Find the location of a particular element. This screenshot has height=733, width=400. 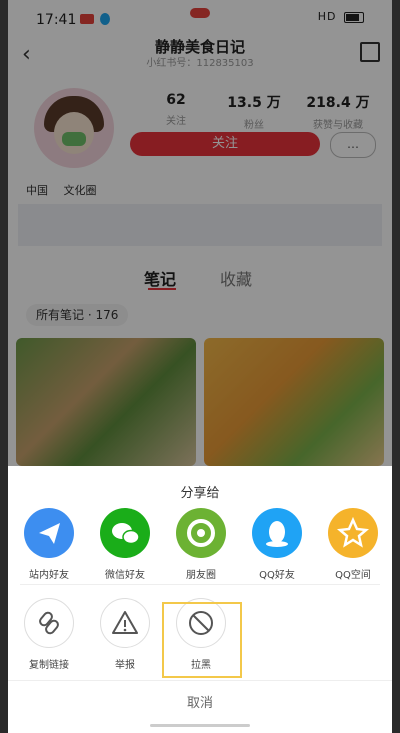

moments-icon is located at coordinates (201, 533).